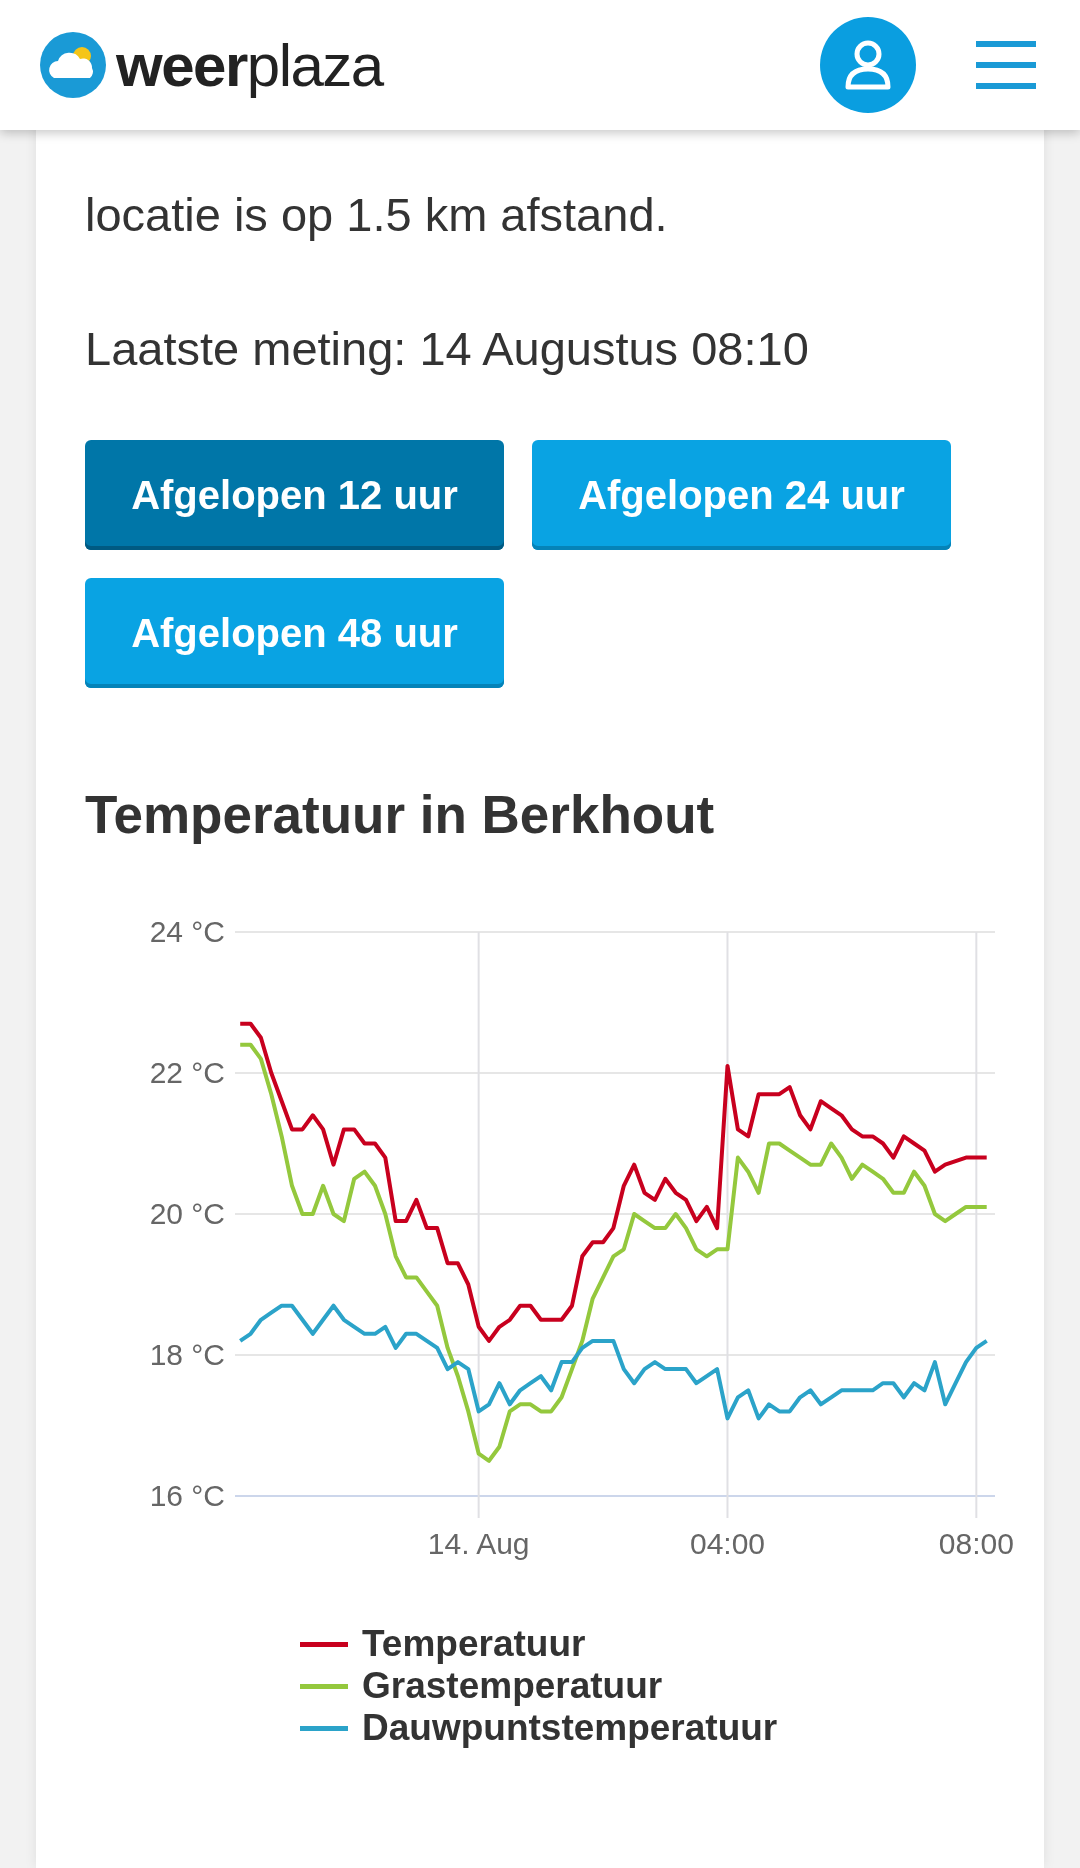 This screenshot has height=1868, width=1080. Describe the element at coordinates (249, 65) in the screenshot. I see `logo-text: weerplaza` at that location.